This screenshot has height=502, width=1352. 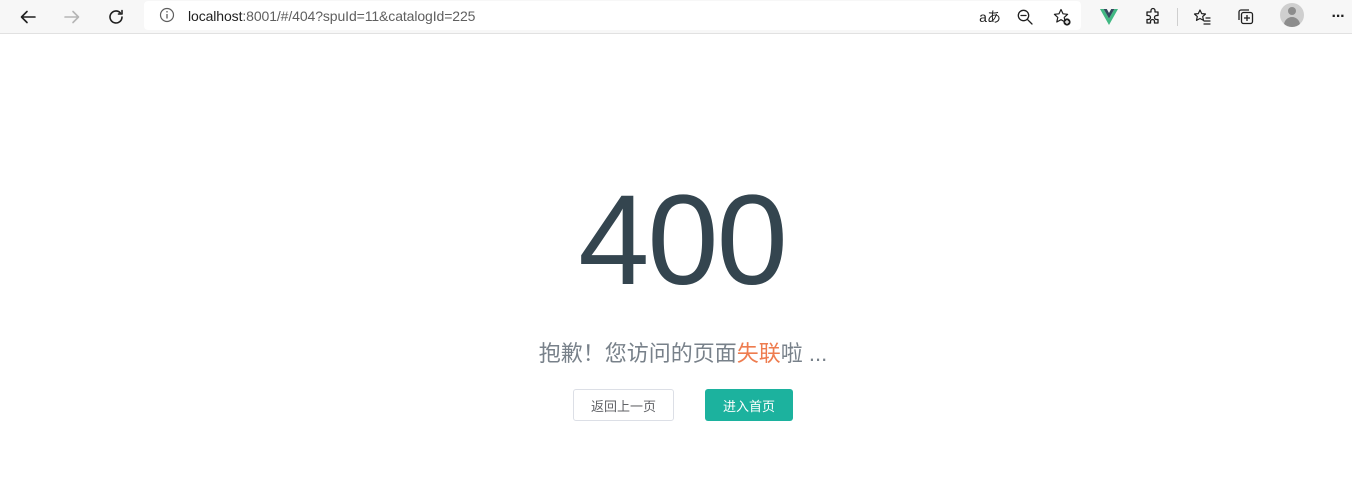 I want to click on more-menu-label: ···, so click(x=1338, y=16).